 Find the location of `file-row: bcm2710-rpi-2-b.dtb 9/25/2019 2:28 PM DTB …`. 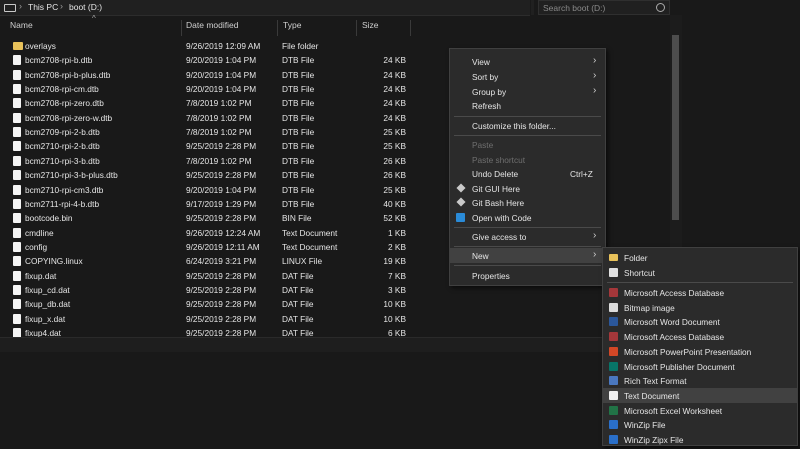

file-row: bcm2710-rpi-2-b.dtb 9/25/2019 2:28 PM DTB … is located at coordinates (207, 146).